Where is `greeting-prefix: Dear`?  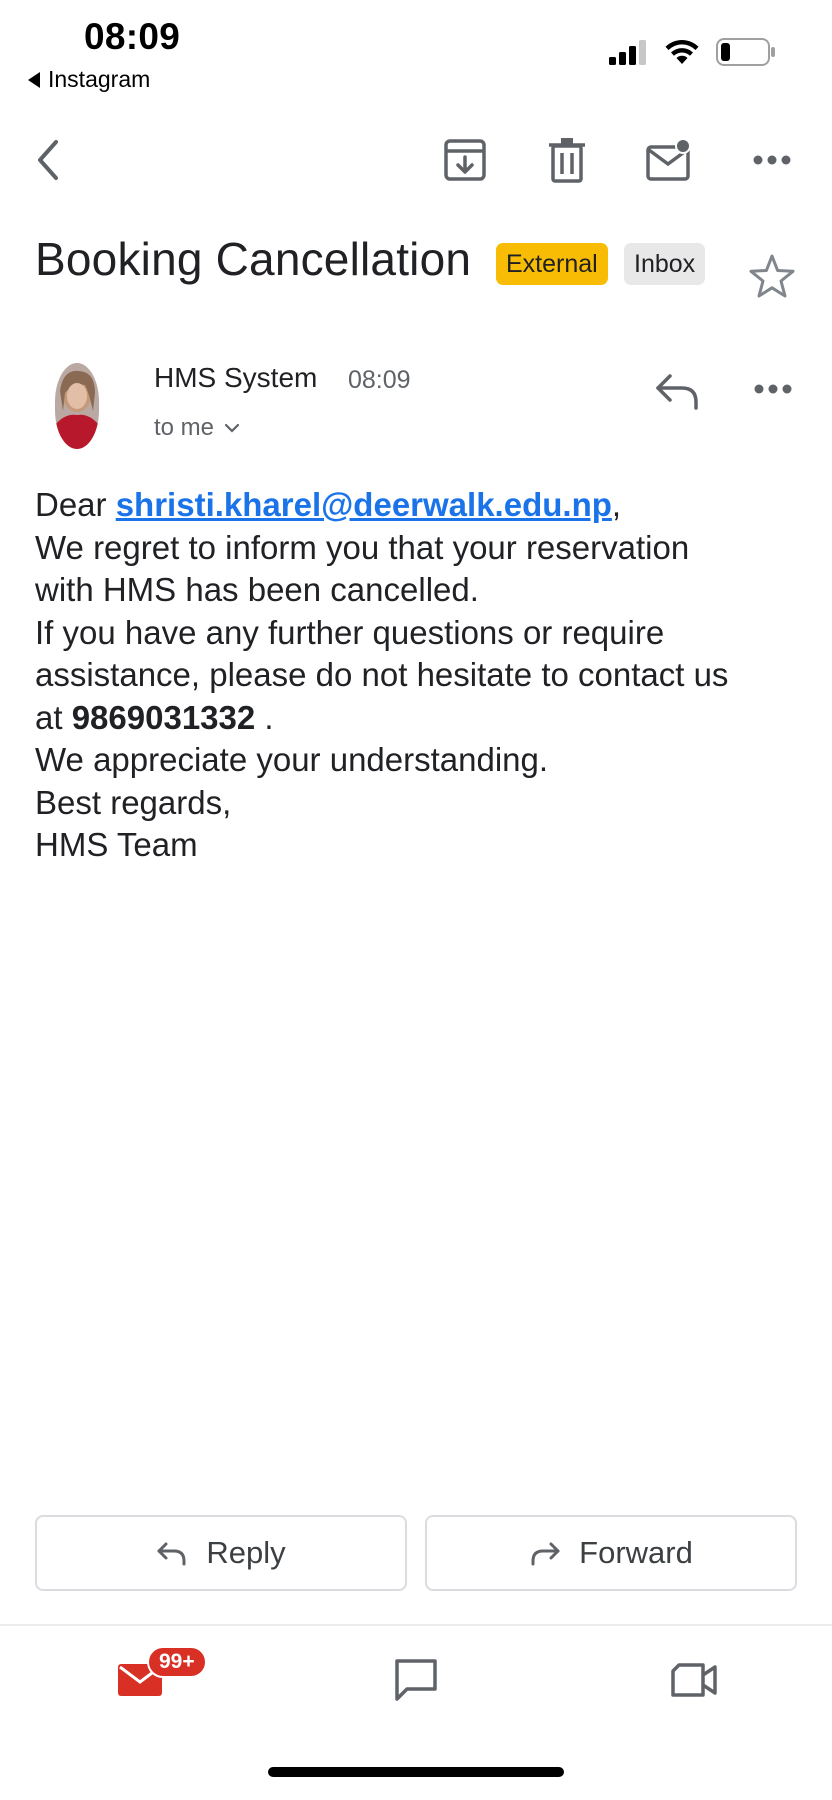
greeting-prefix: Dear is located at coordinates (75, 504).